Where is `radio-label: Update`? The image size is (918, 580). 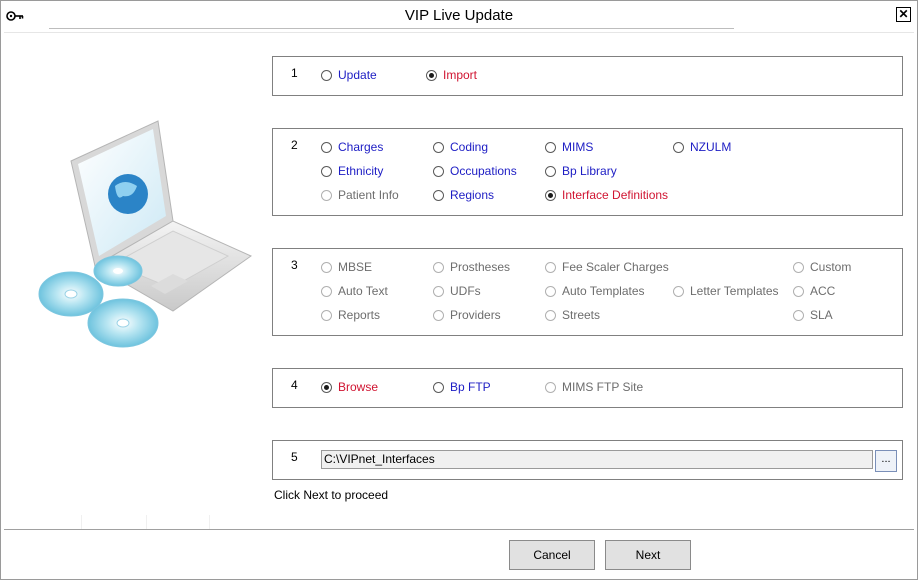 radio-label: Update is located at coordinates (357, 75).